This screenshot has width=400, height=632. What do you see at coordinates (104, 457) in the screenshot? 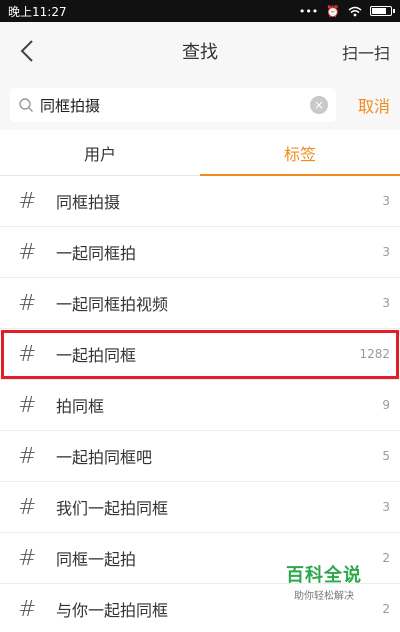
I see `tag-label: 一起拍同框吧` at bounding box center [104, 457].